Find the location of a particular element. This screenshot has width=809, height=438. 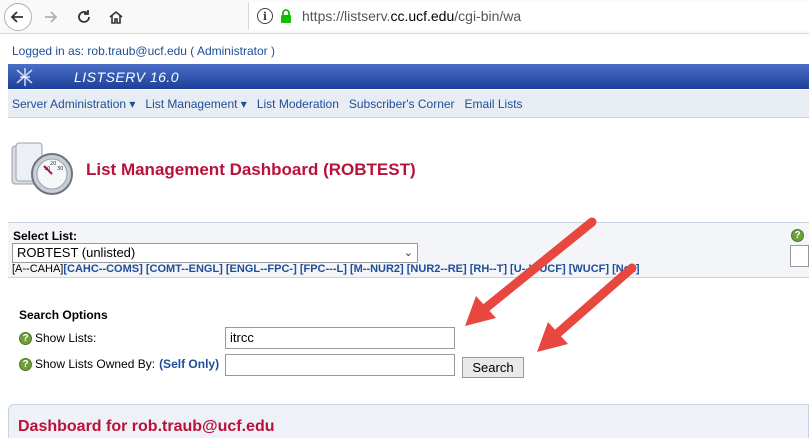

range-link: [NUR2--RE] is located at coordinates (437, 269).